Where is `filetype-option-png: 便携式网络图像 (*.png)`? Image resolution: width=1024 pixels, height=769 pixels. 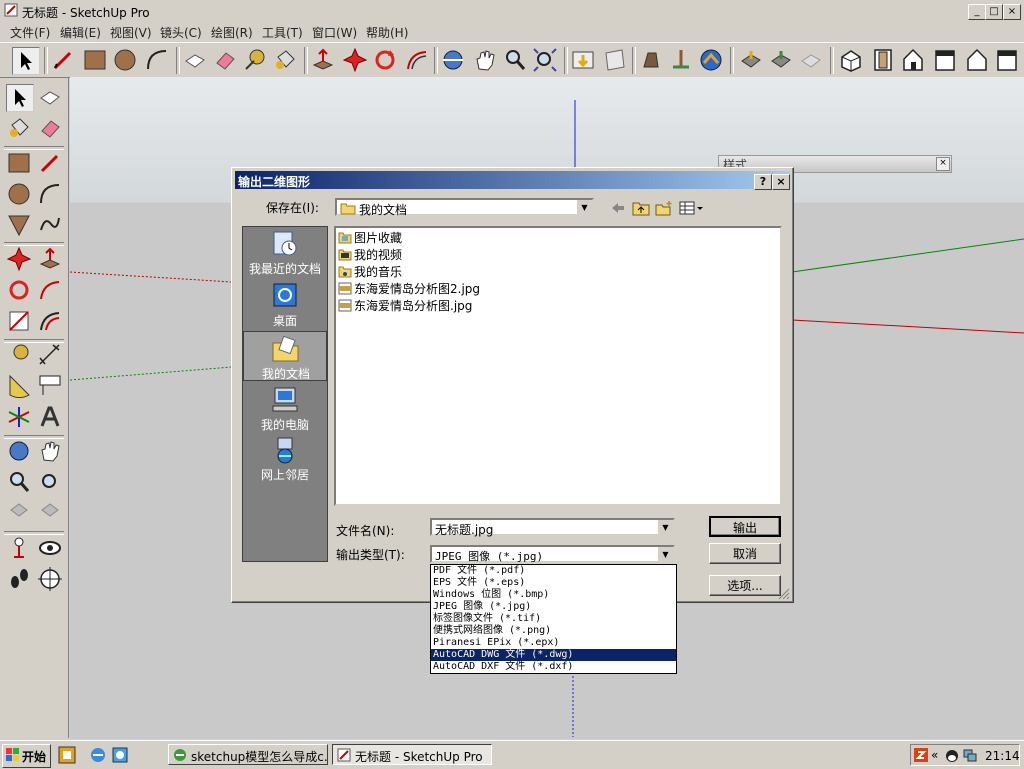 filetype-option-png: 便携式网络图像 (*.png) is located at coordinates (553, 631).